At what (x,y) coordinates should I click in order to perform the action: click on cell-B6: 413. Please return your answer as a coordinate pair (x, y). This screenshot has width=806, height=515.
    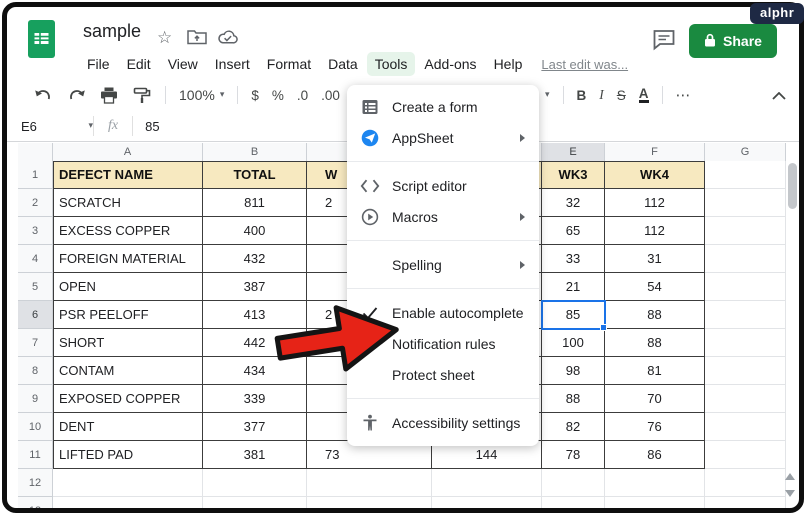
    Looking at the image, I should click on (255, 315).